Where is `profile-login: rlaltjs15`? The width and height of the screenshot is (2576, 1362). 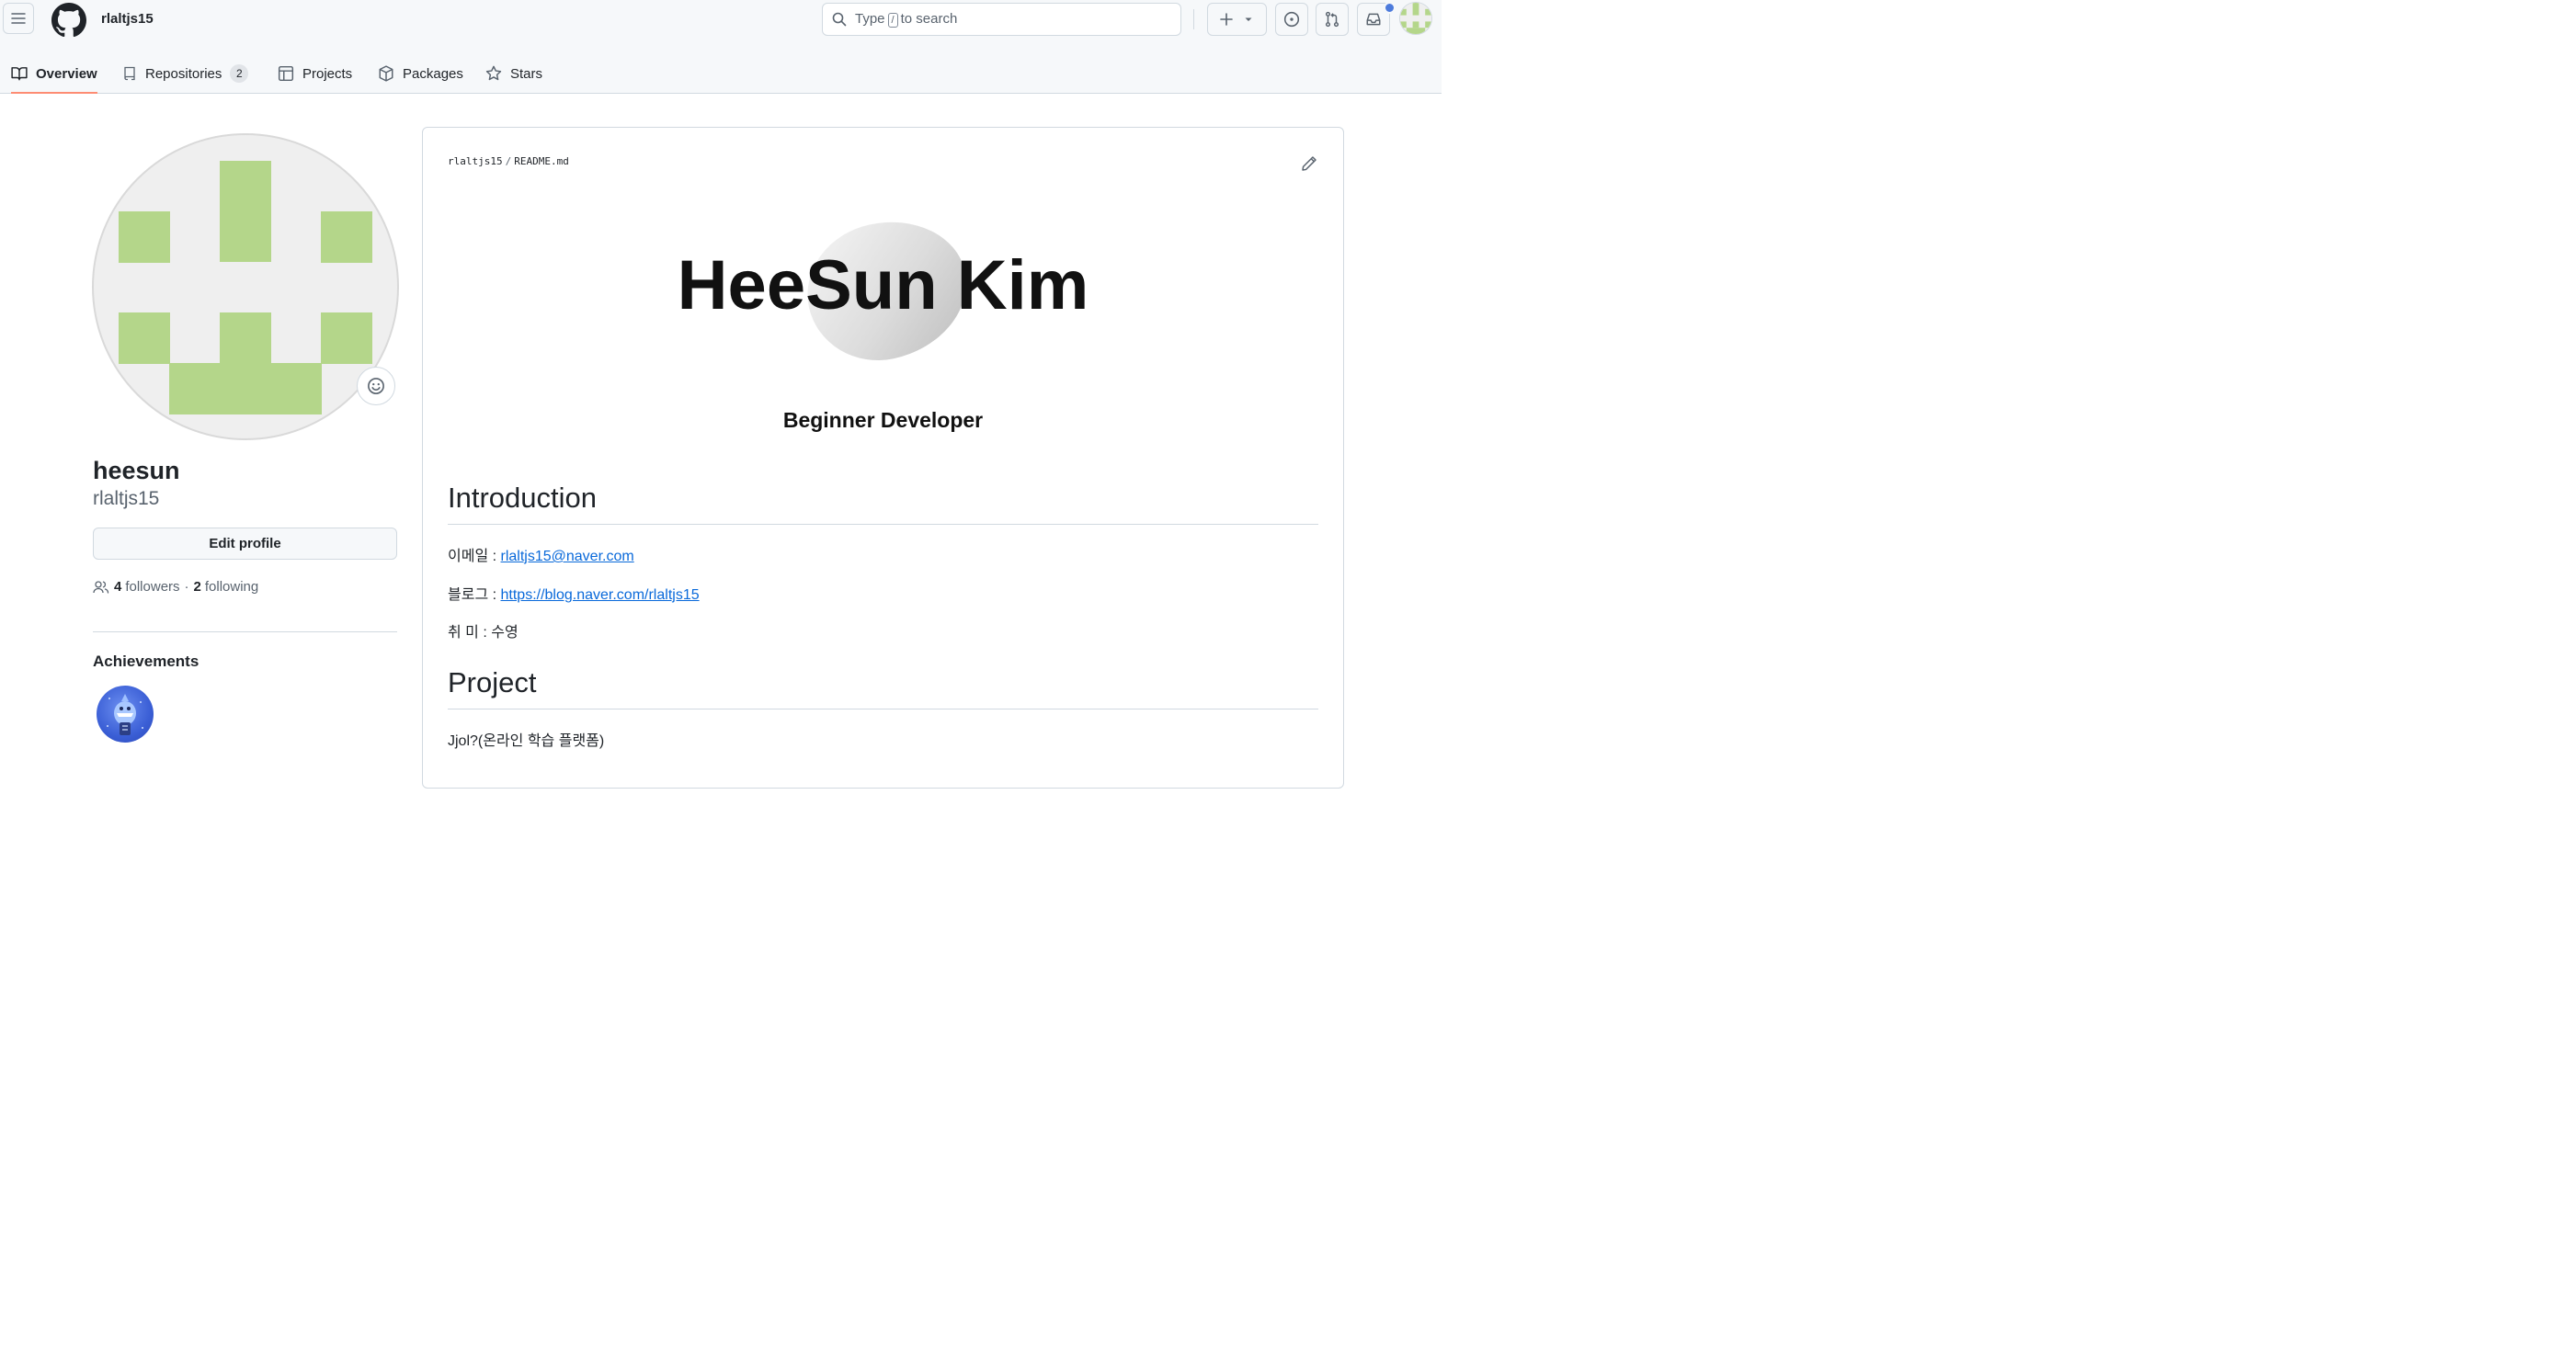
profile-login: rlaltjs15 is located at coordinates (126, 498).